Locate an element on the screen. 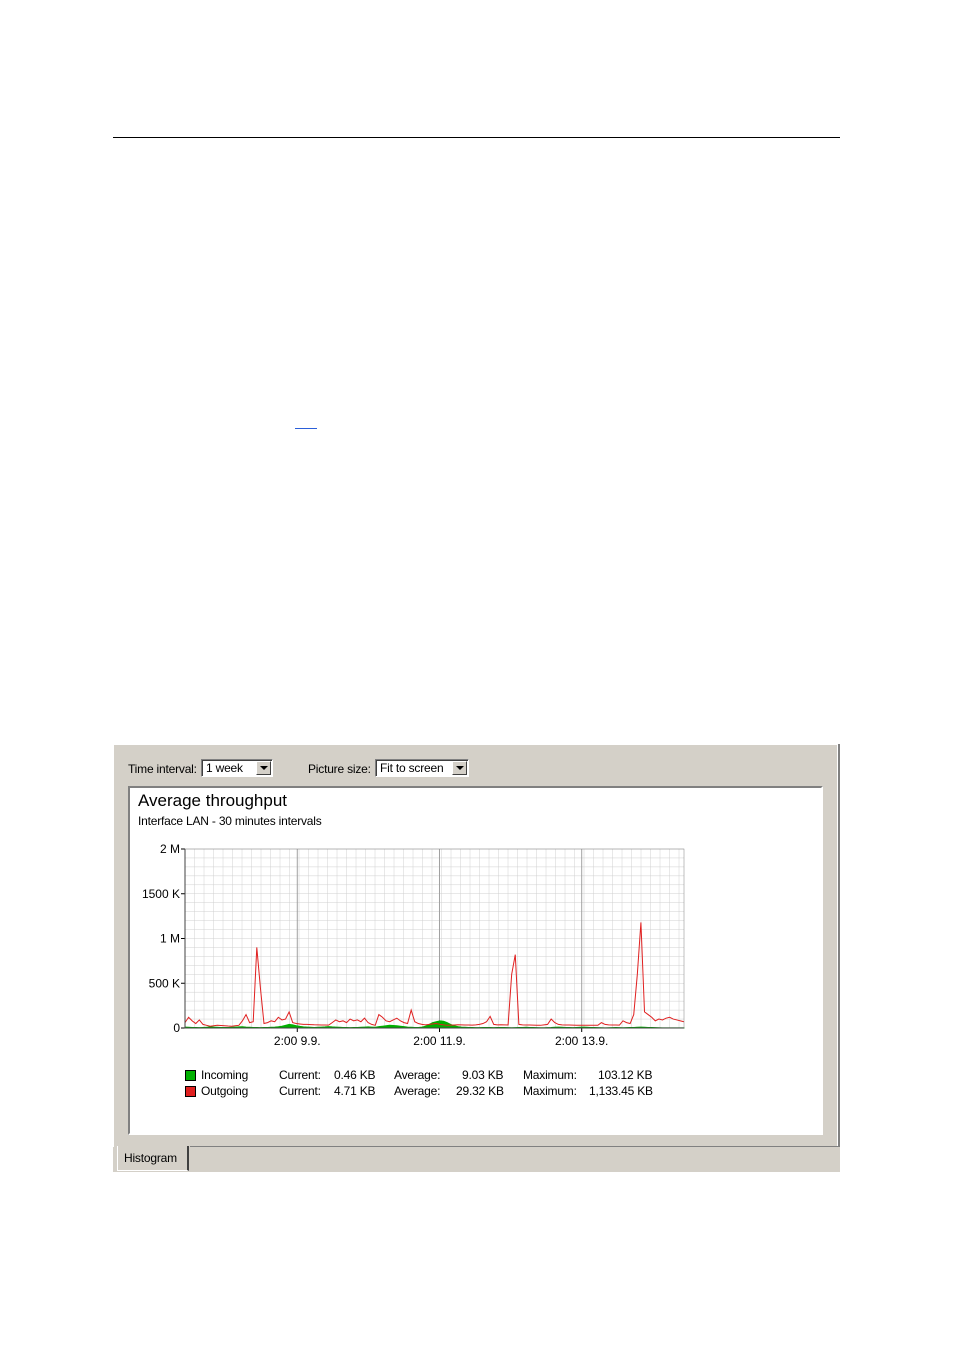 The height and width of the screenshot is (1350, 954). y-tick-label: 2 M is located at coordinates (170, 849).